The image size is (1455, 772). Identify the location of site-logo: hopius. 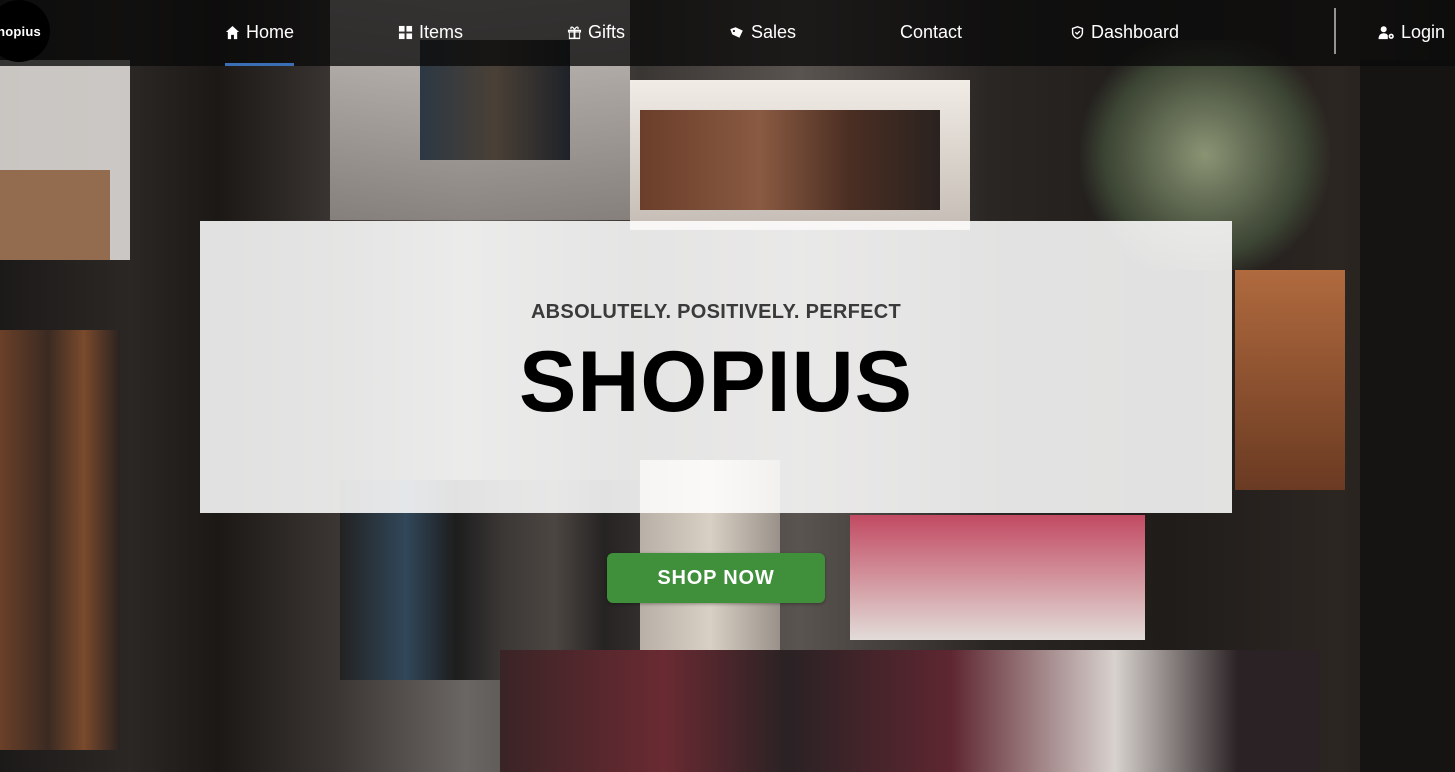
(25, 31).